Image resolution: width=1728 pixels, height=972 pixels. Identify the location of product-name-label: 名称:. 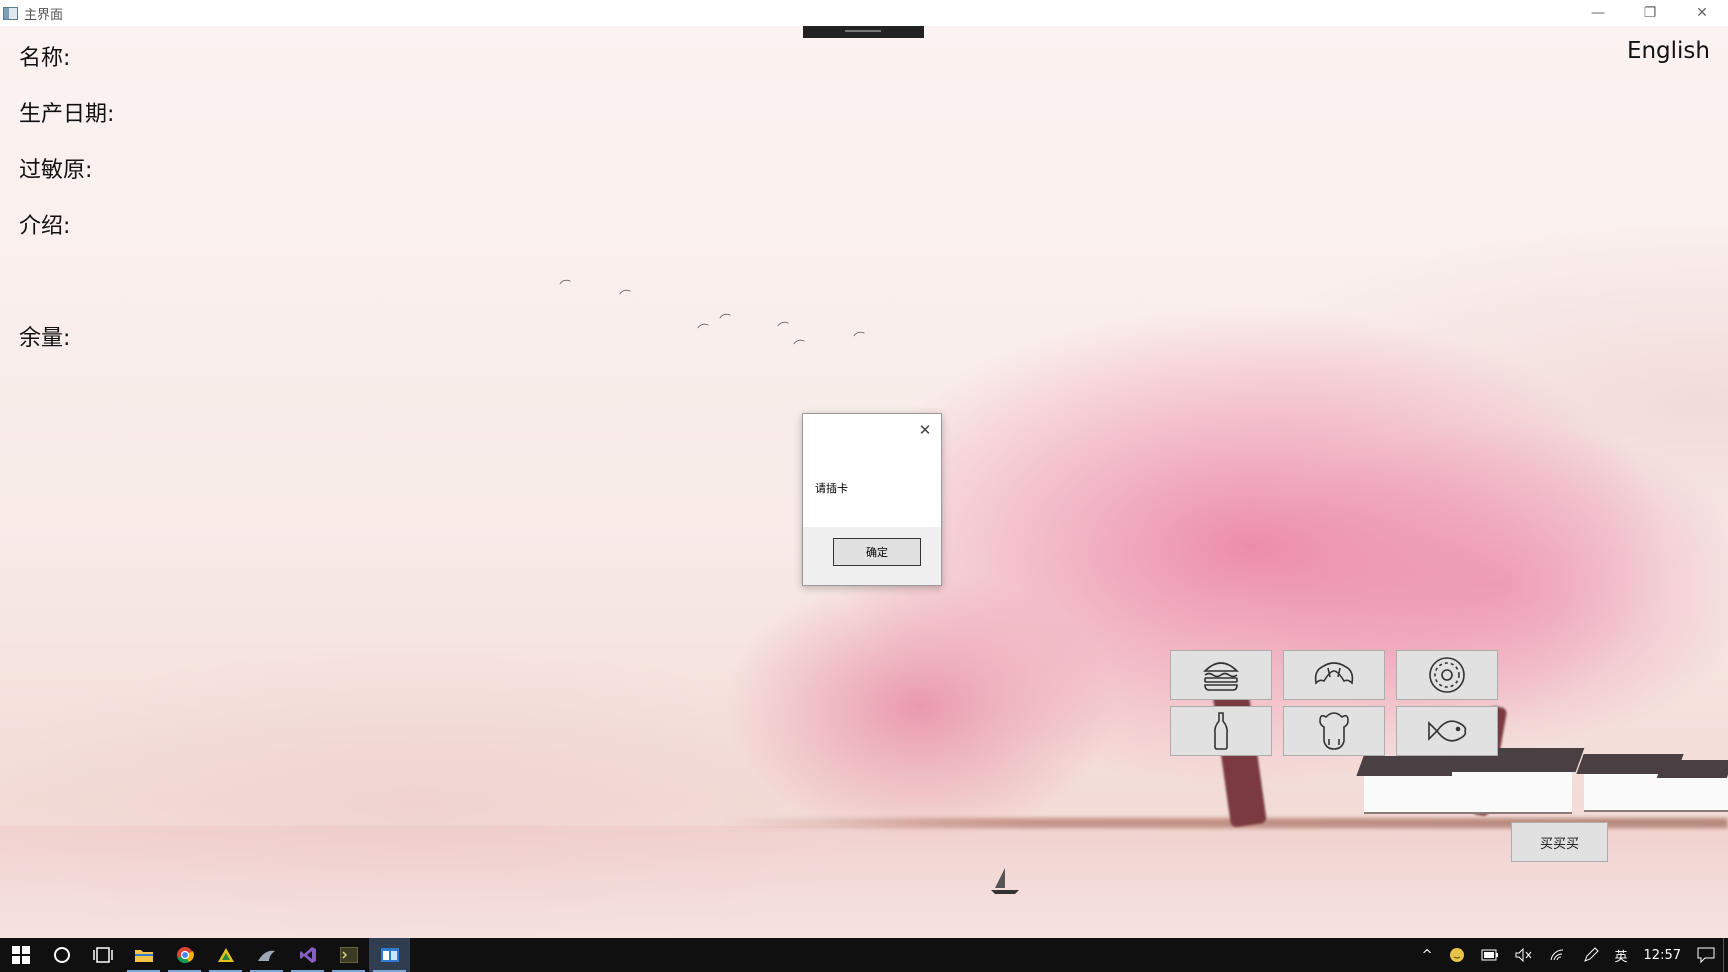
(45, 58).